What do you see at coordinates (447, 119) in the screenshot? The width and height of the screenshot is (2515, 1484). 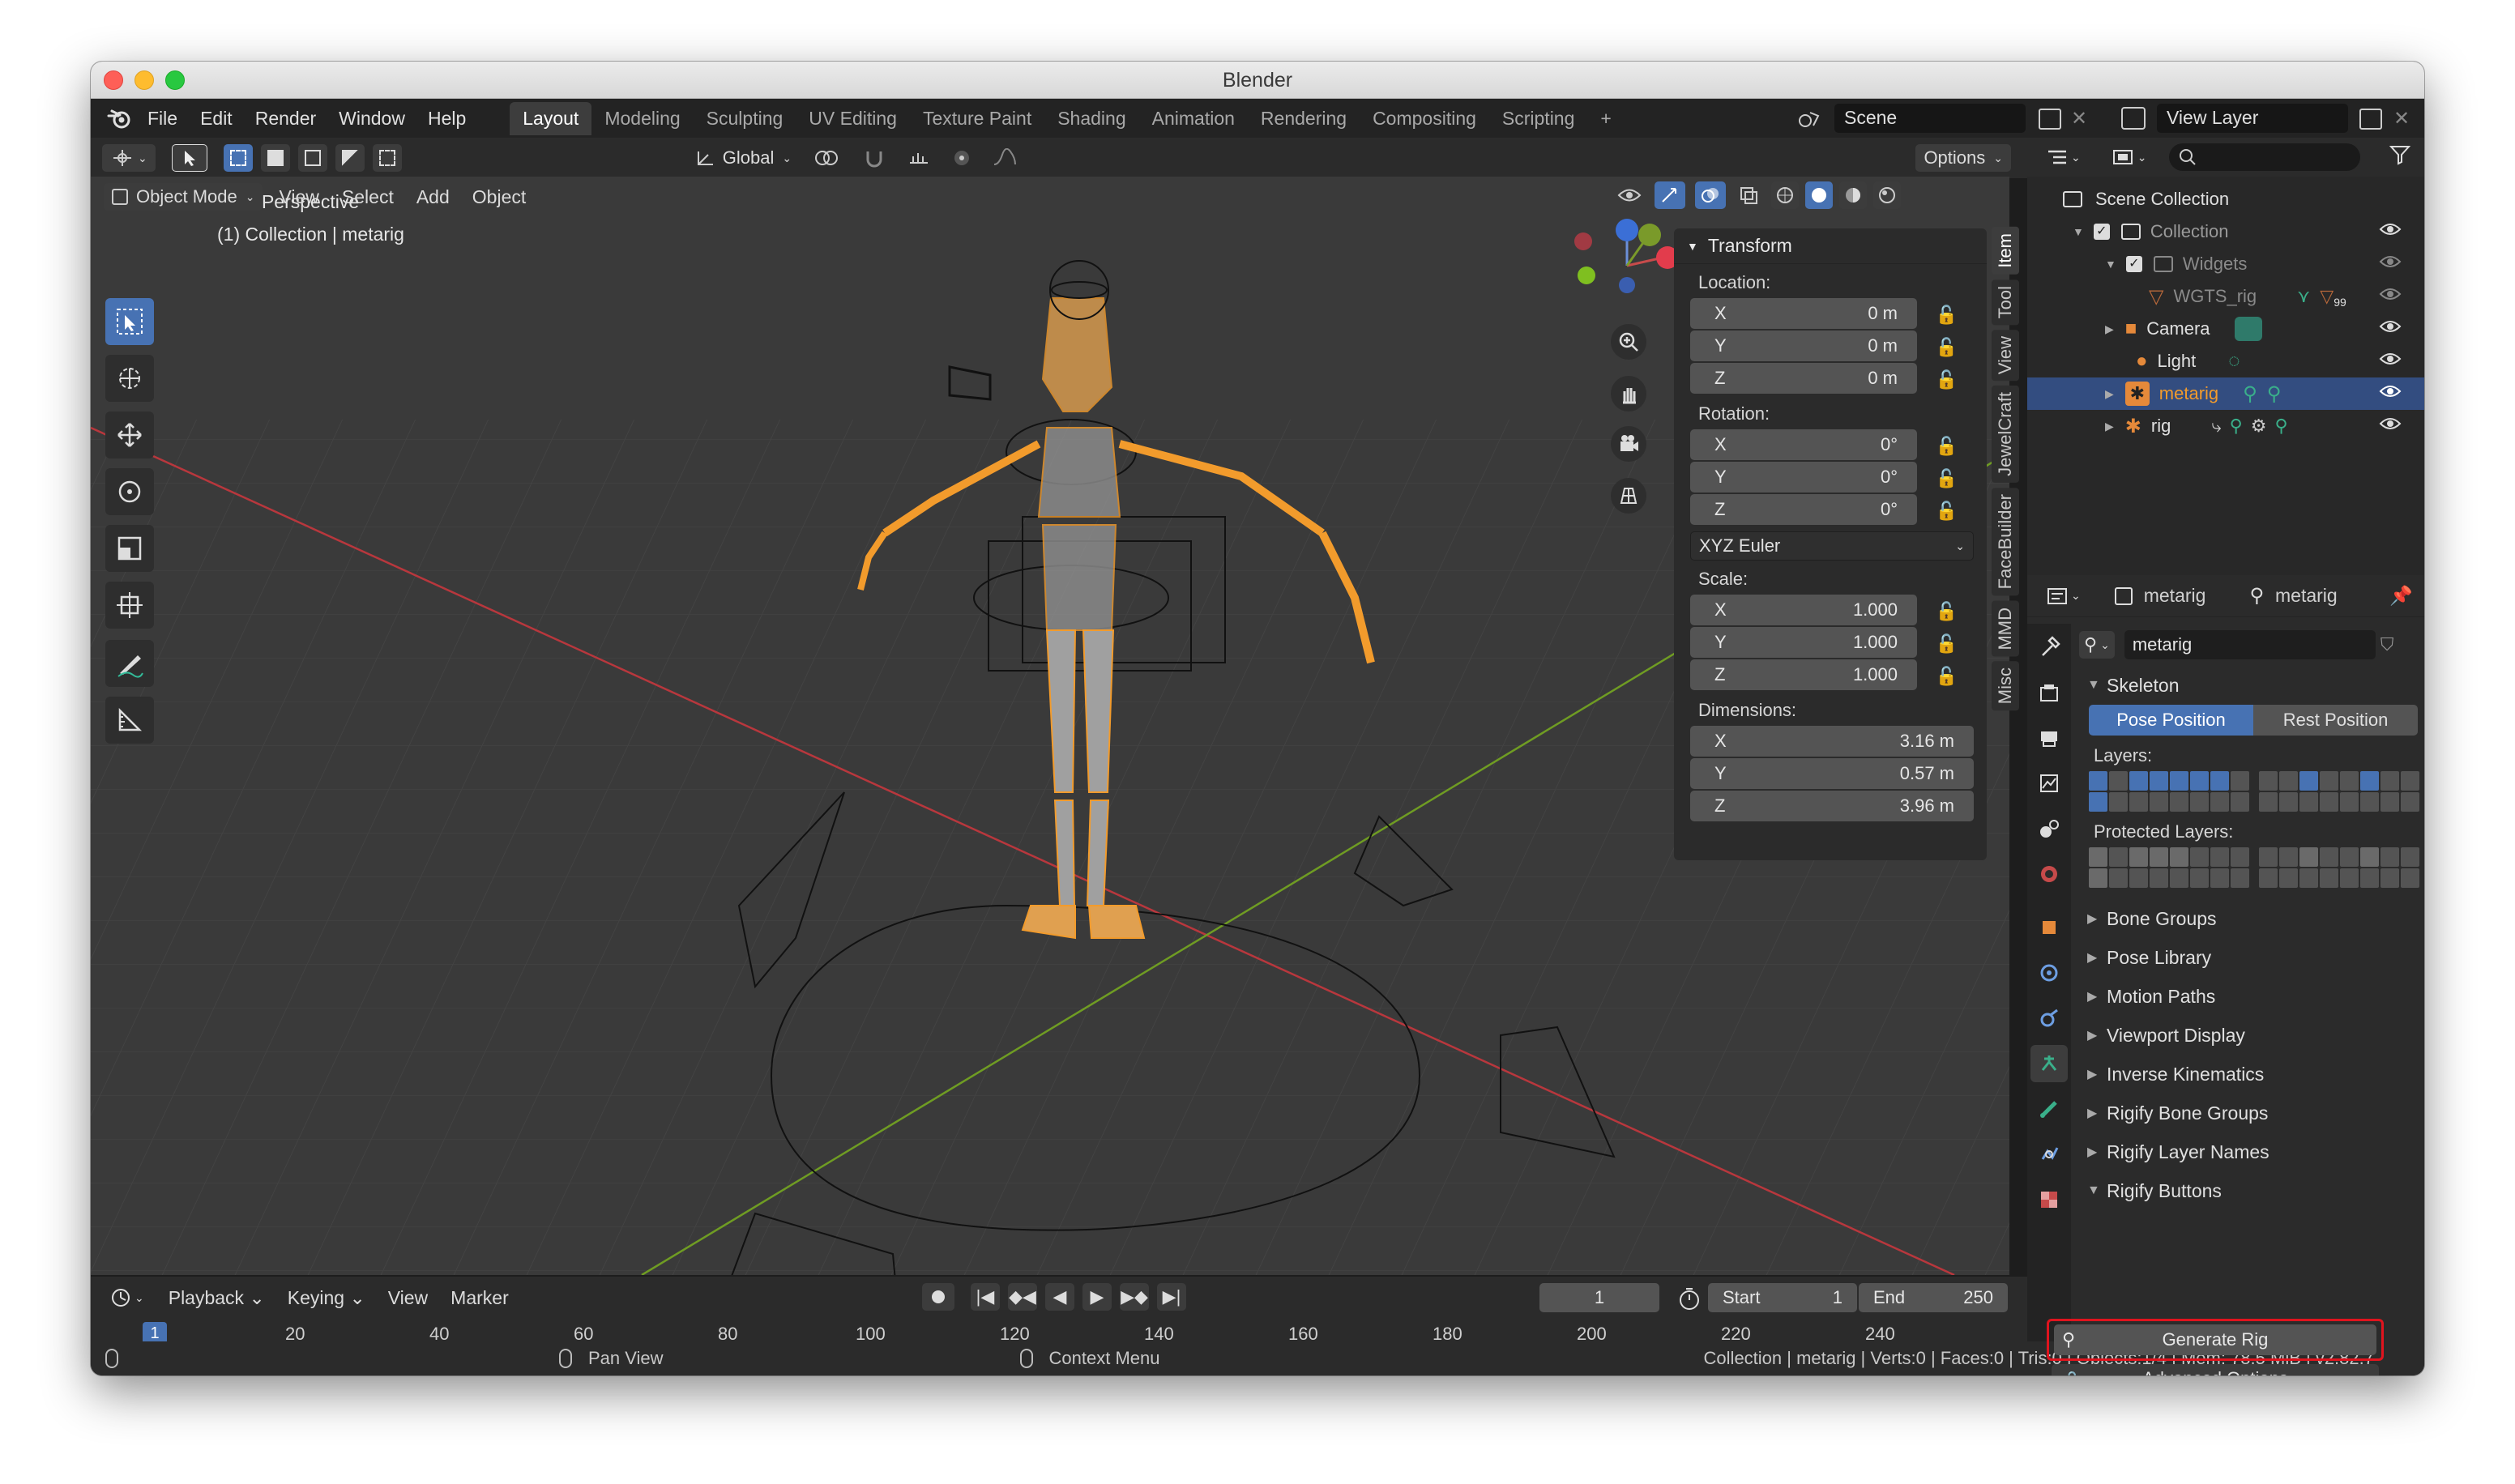 I see `menu-help: Help` at bounding box center [447, 119].